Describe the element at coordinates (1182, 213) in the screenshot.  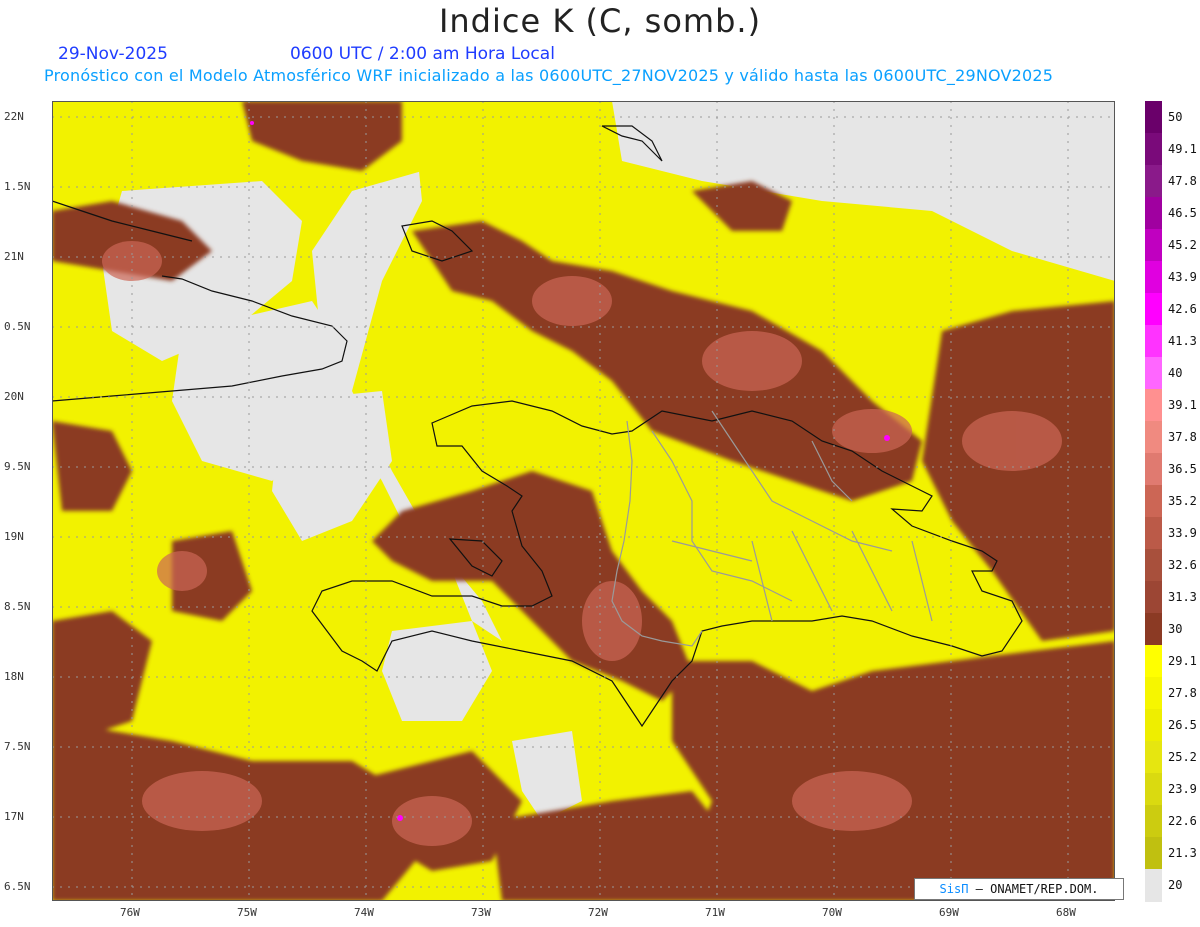
I see `colorbar-label: 46.5` at that location.